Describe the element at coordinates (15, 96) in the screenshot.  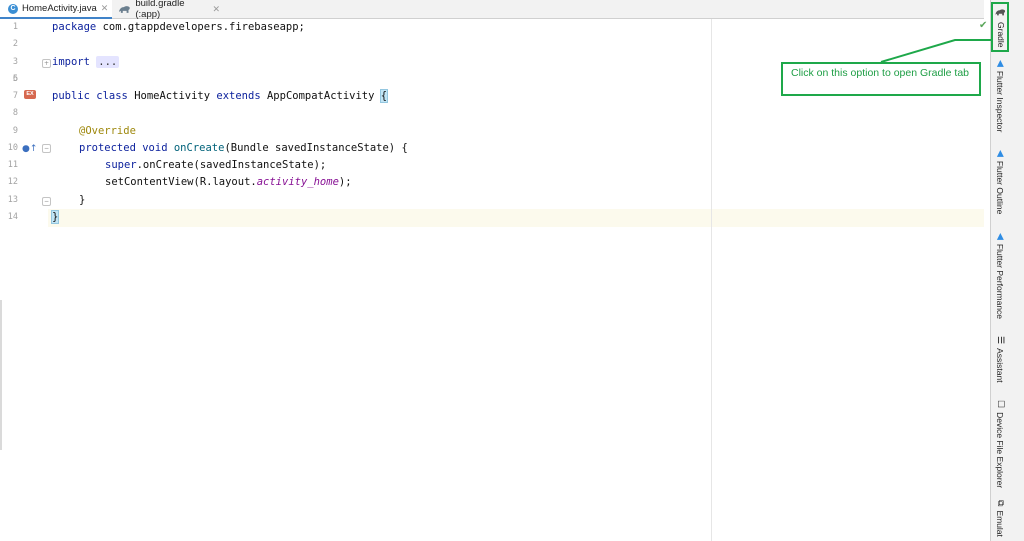
I see `line-number: 7` at that location.